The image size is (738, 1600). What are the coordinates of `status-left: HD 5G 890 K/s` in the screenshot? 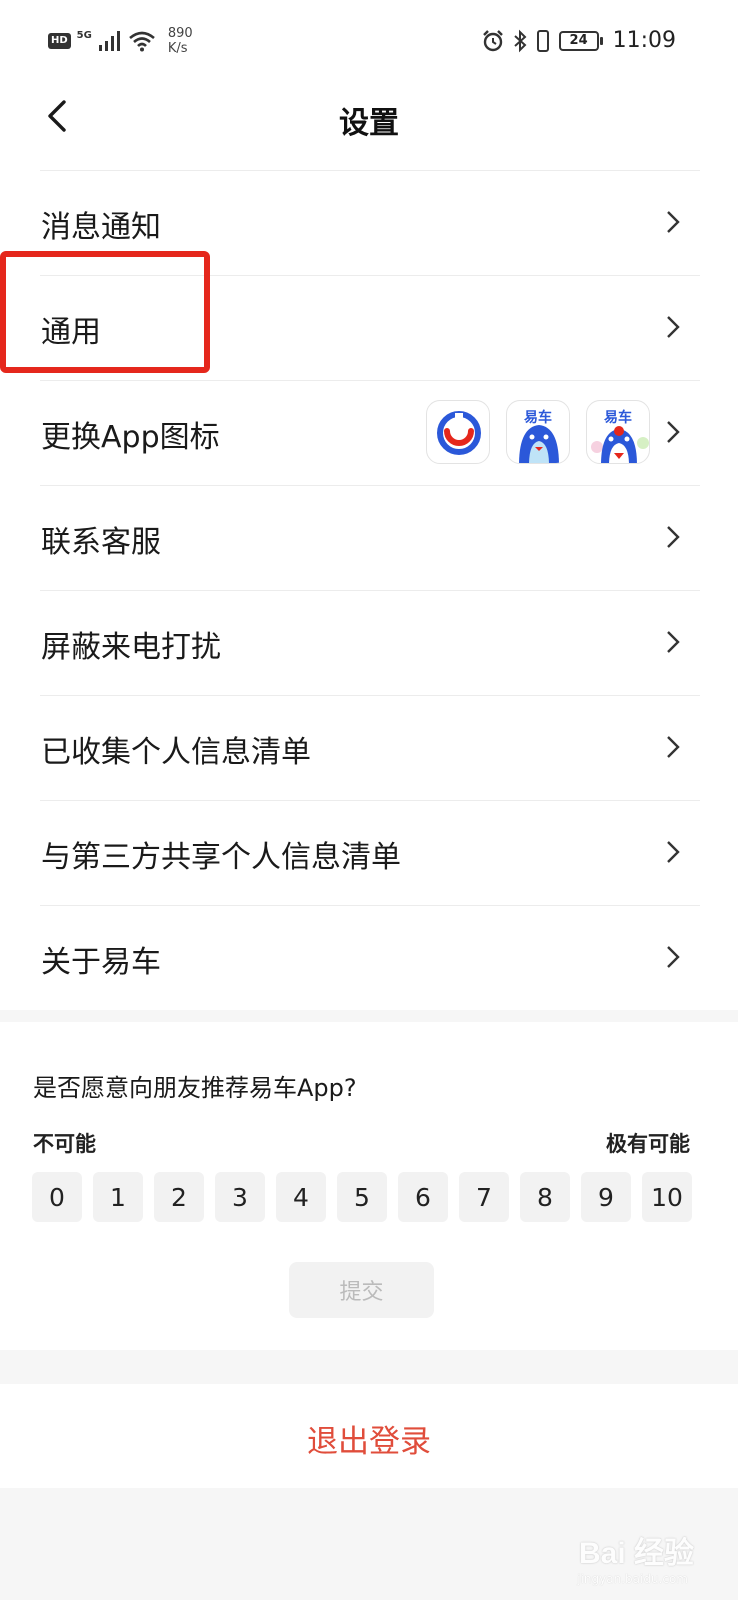 It's located at (120, 41).